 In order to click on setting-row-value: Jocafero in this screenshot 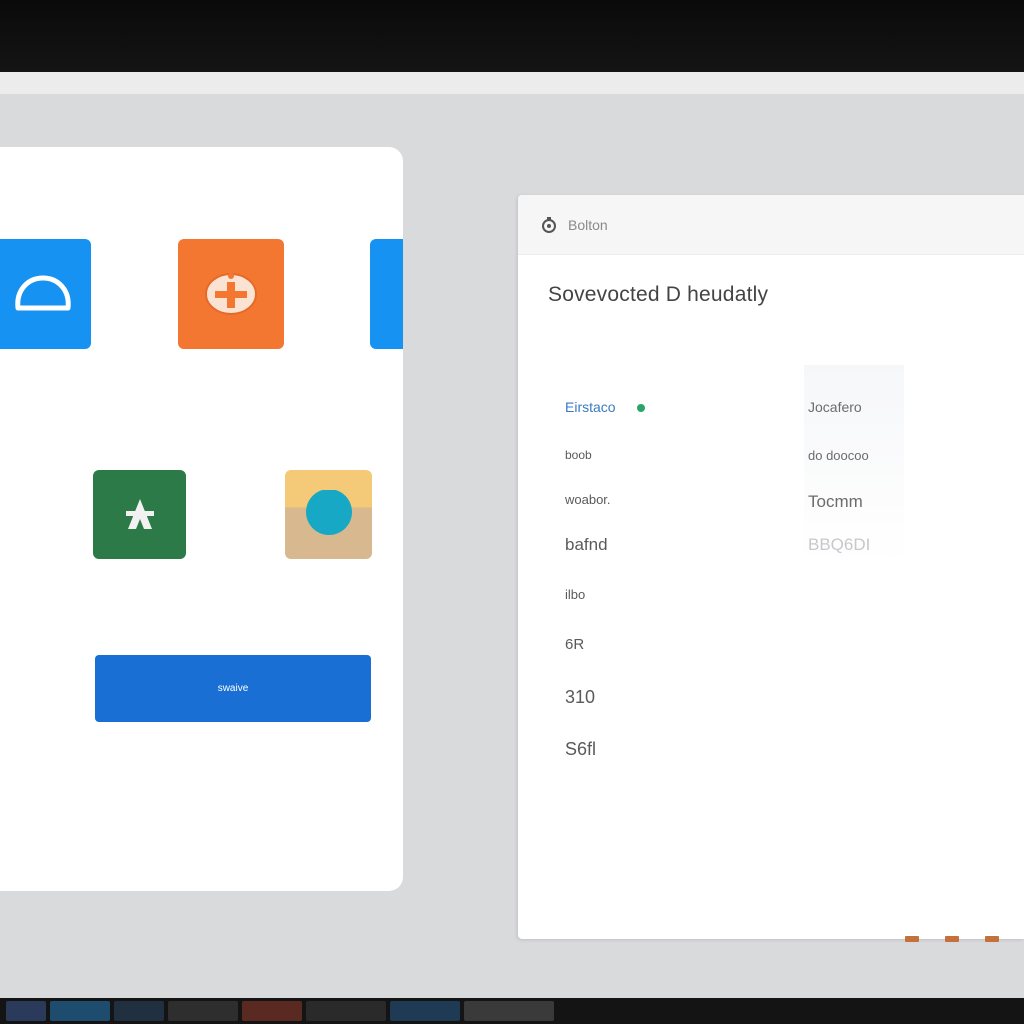, I will do `click(835, 407)`.